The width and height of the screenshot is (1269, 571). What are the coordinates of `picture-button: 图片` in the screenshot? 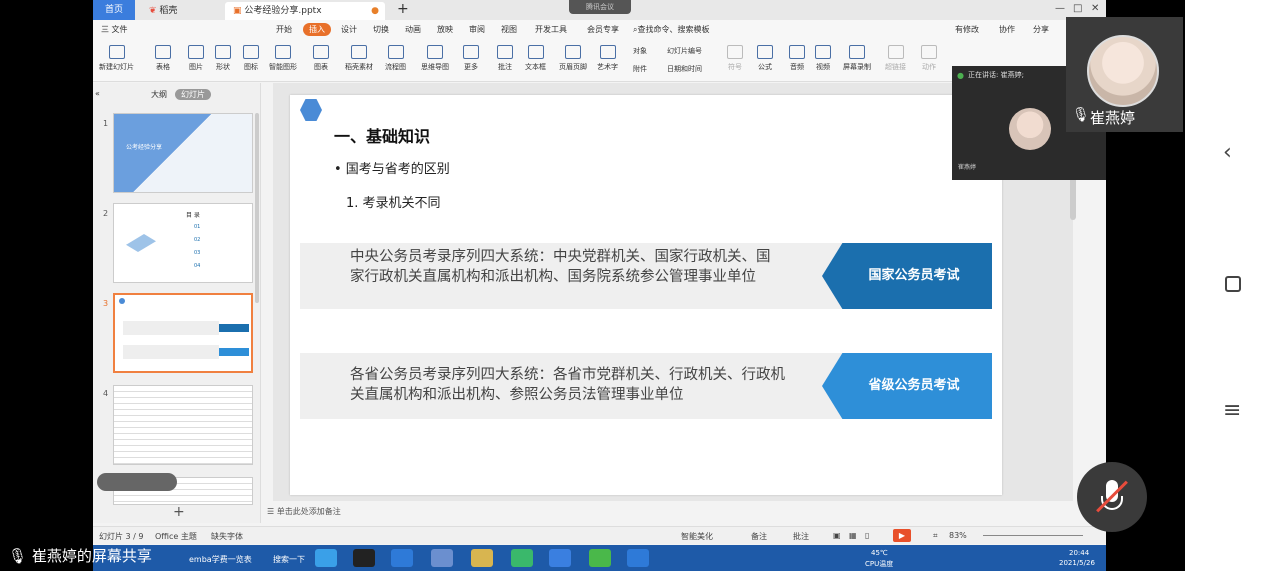 It's located at (196, 58).